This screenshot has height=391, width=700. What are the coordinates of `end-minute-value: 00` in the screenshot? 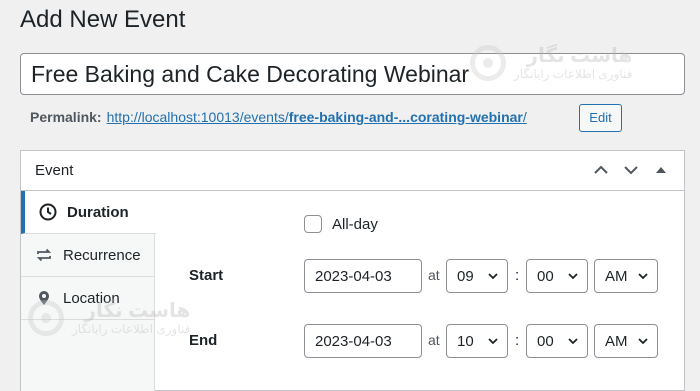 It's located at (545, 341).